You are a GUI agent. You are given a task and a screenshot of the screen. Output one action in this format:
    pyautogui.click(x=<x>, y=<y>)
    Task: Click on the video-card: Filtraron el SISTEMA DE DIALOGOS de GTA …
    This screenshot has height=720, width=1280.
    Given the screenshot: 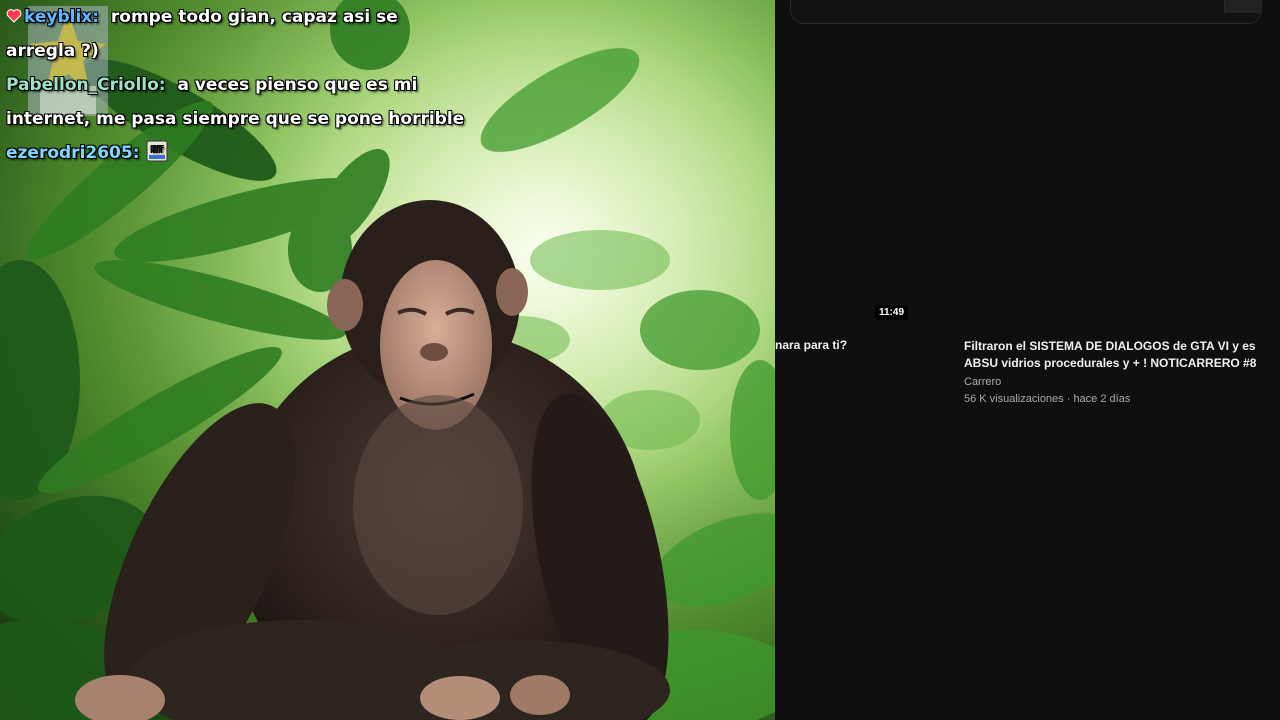 What is the action you would take?
    pyautogui.click(x=1122, y=371)
    